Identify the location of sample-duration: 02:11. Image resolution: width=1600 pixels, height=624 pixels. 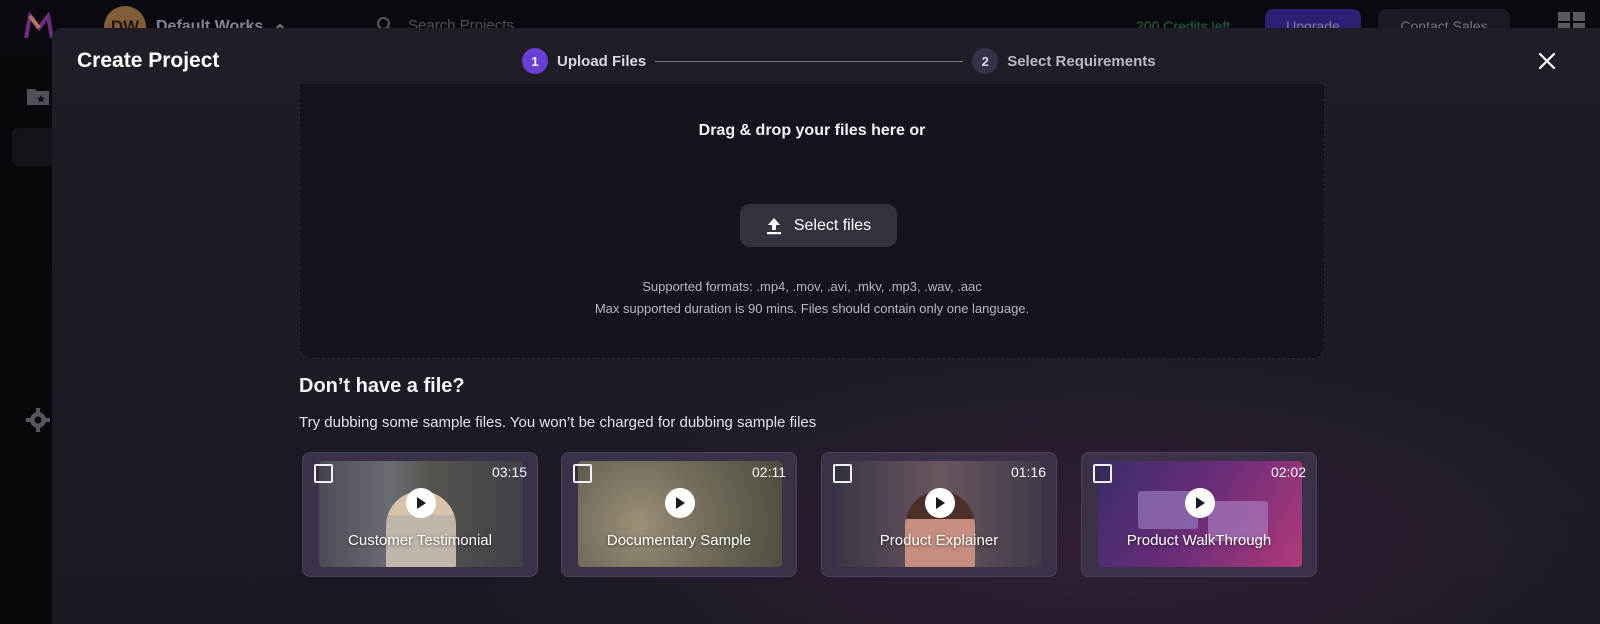
(769, 472).